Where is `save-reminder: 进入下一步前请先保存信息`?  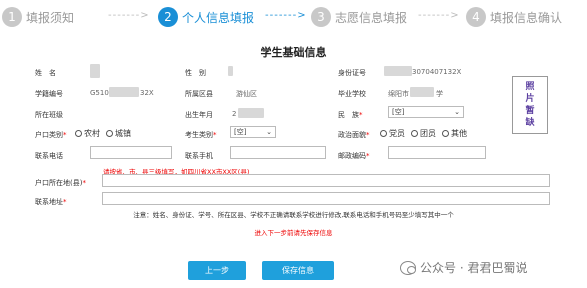
save-reminder: 进入下一步前请先保存信息 is located at coordinates (293, 233).